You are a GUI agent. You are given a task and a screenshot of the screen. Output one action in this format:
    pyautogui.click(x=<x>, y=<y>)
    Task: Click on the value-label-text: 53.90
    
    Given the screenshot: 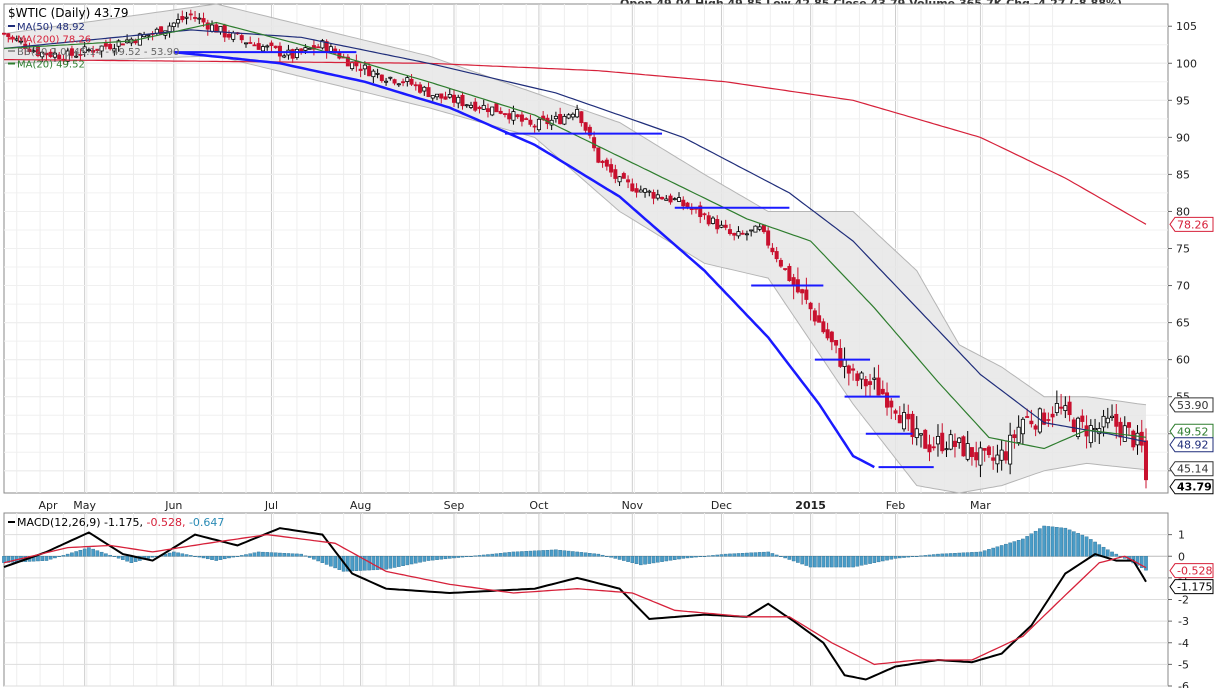 What is the action you would take?
    pyautogui.click(x=1193, y=405)
    